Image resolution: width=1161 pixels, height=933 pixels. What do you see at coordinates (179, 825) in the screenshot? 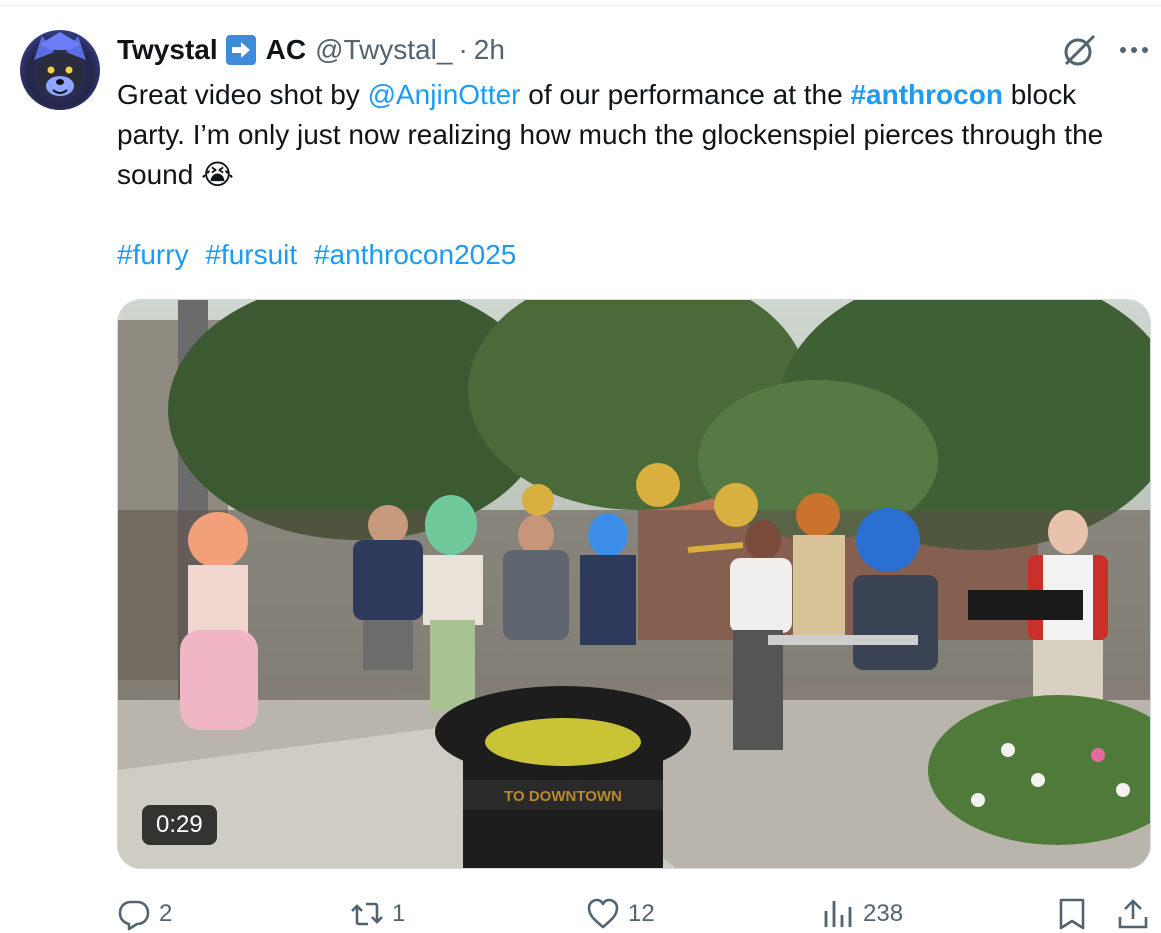
I see `video-duration: 0:29` at bounding box center [179, 825].